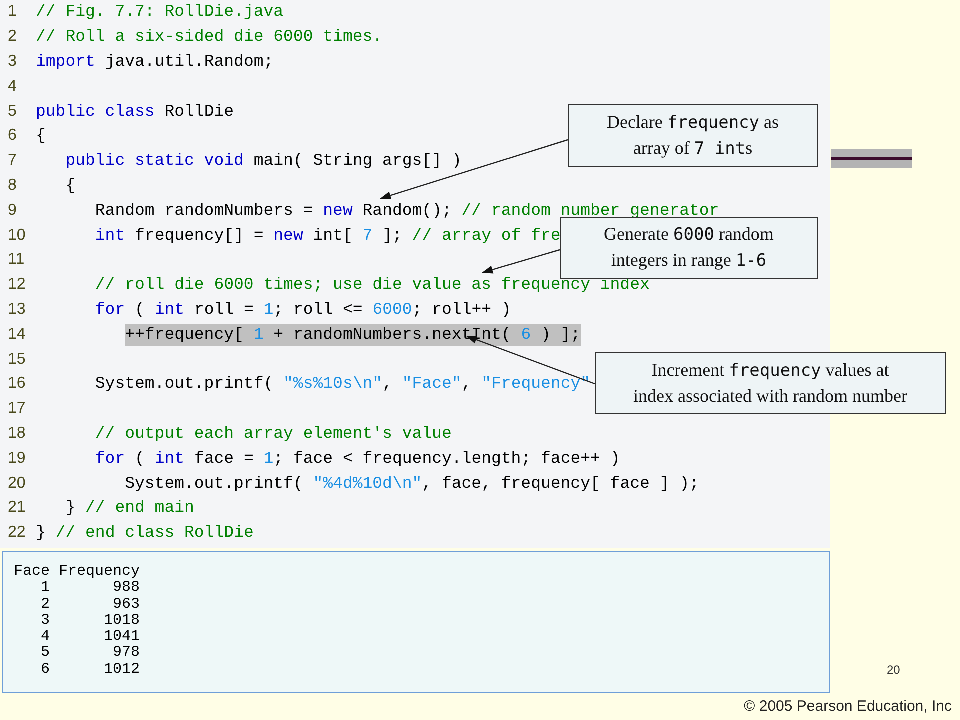 Image resolution: width=960 pixels, height=720 pixels. I want to click on line-number: 2, so click(12, 37).